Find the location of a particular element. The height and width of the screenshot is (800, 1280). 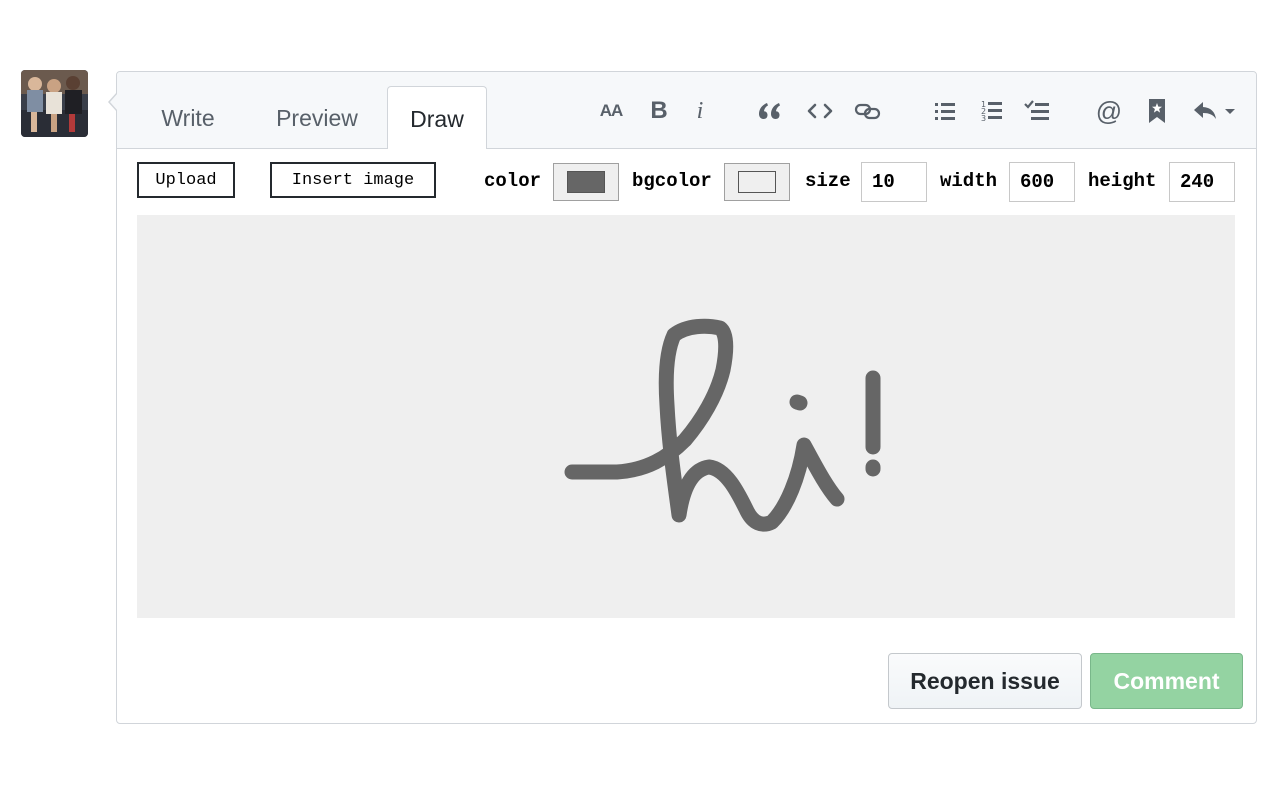

unordered-list-icon is located at coordinates (945, 111).